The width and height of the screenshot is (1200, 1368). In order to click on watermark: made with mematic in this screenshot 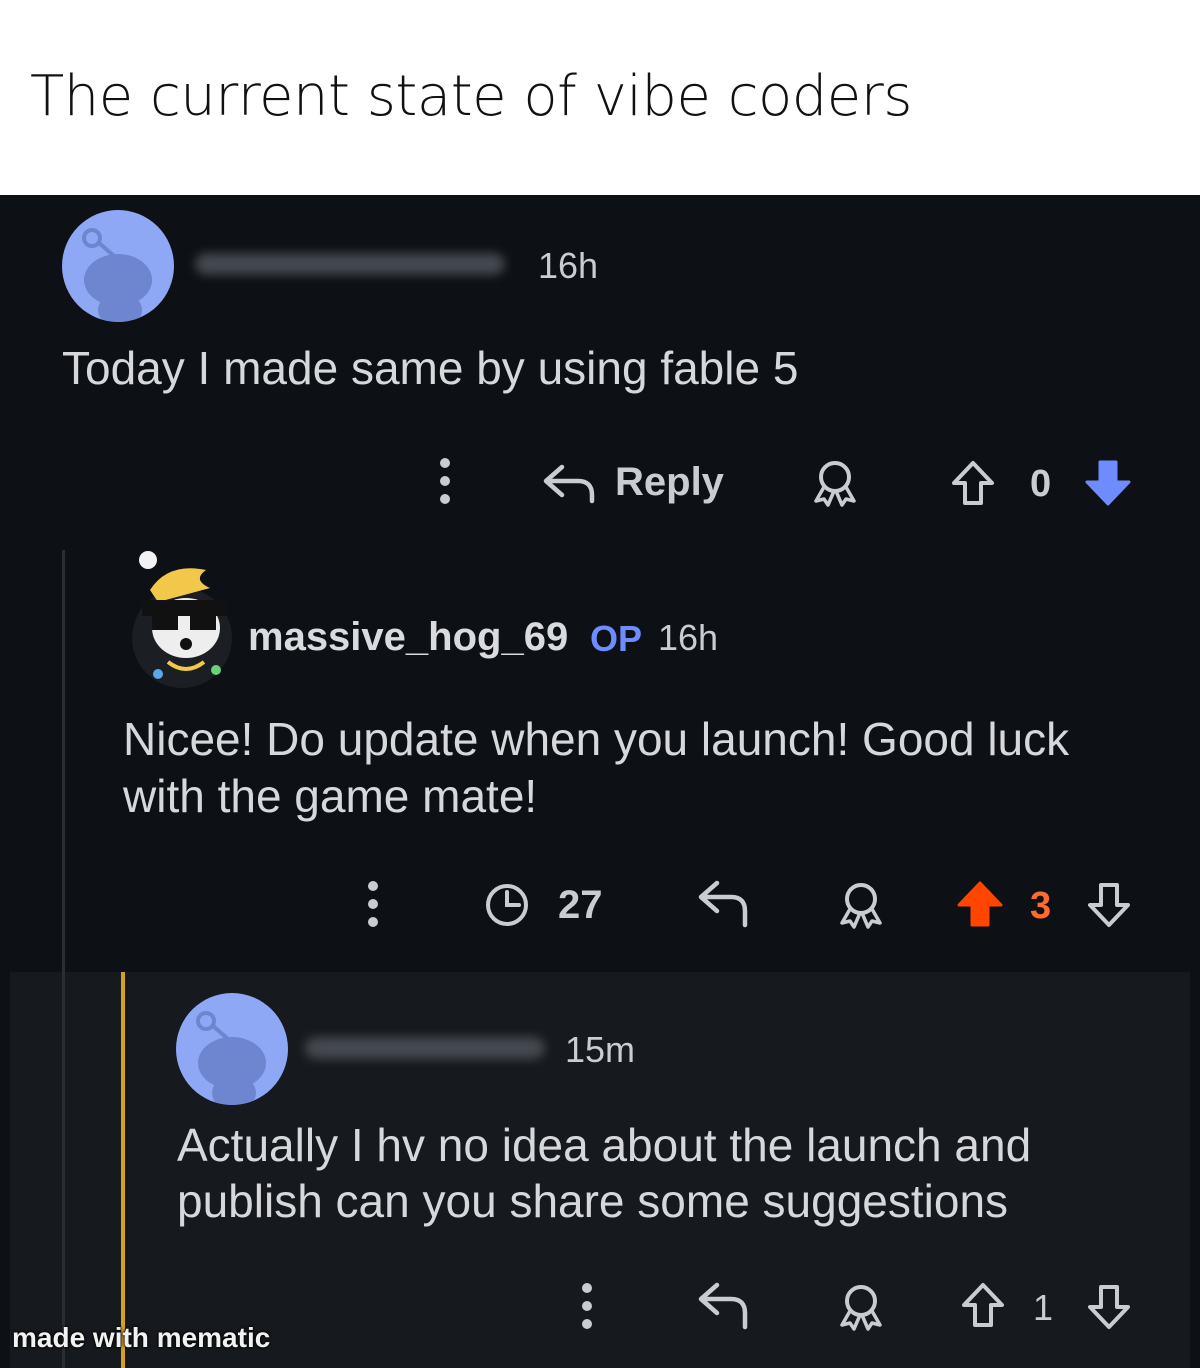, I will do `click(141, 1337)`.